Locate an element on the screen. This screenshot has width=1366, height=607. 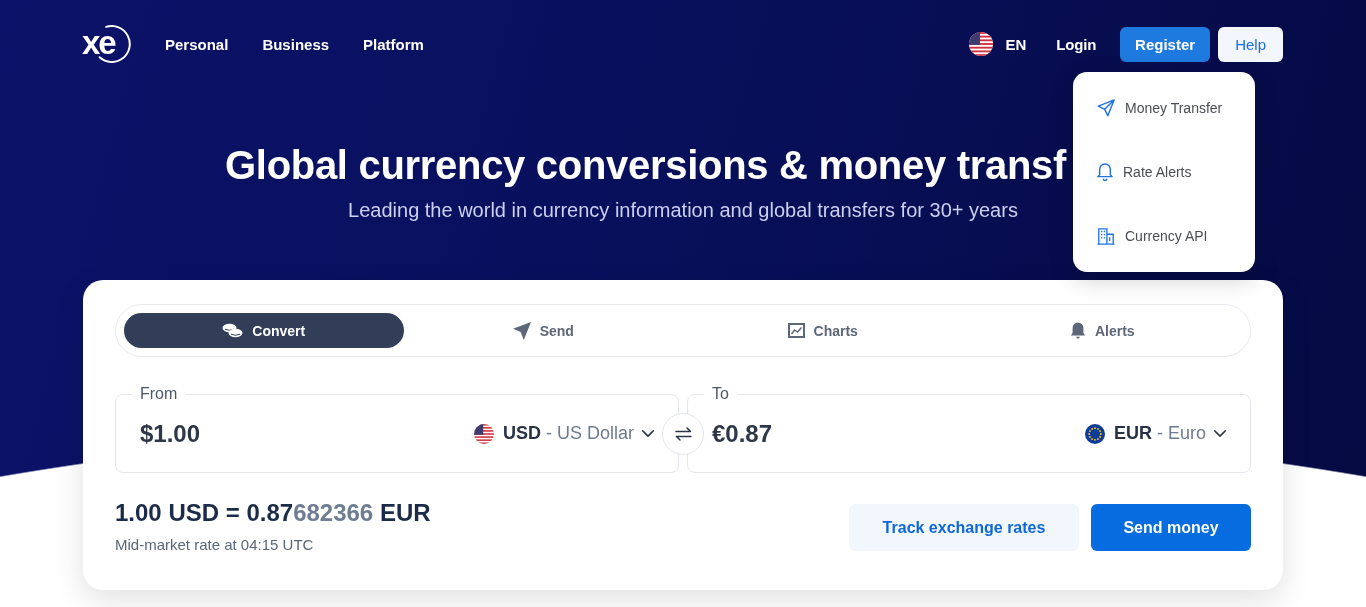
swap-icon is located at coordinates (683, 433).